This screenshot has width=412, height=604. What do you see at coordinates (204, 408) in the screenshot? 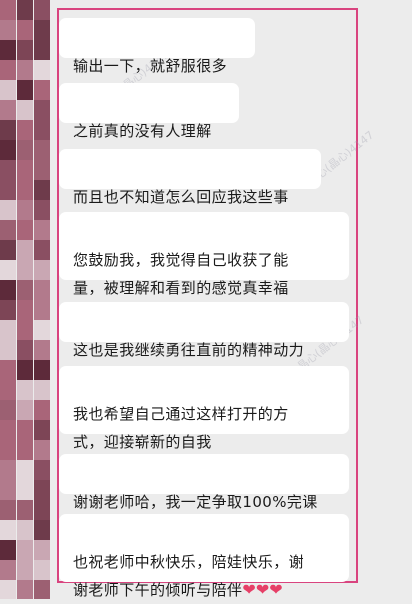
I see `chat-bubble: 我也希望自己通过这样打开的方 式，迎接崭新的自我` at bounding box center [204, 408].